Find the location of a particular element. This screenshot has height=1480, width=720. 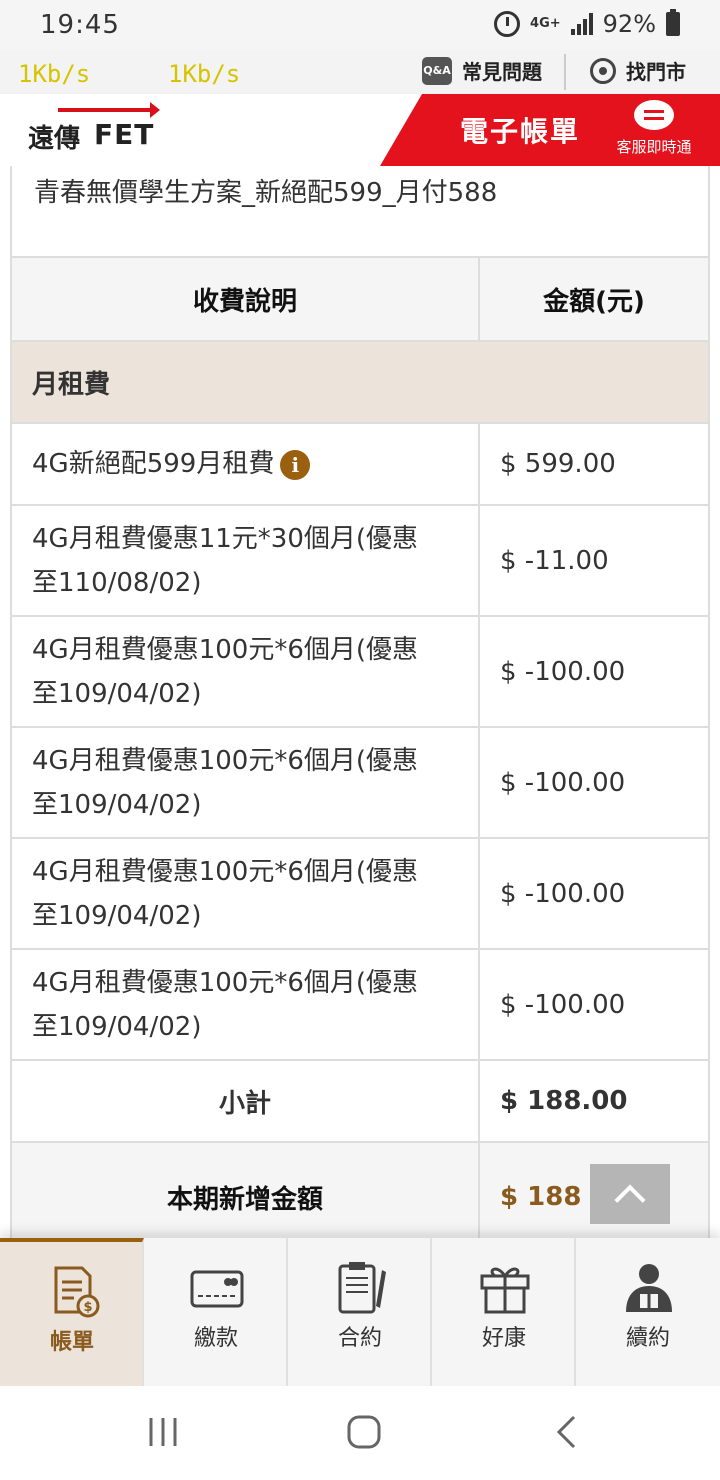

divider is located at coordinates (565, 72).